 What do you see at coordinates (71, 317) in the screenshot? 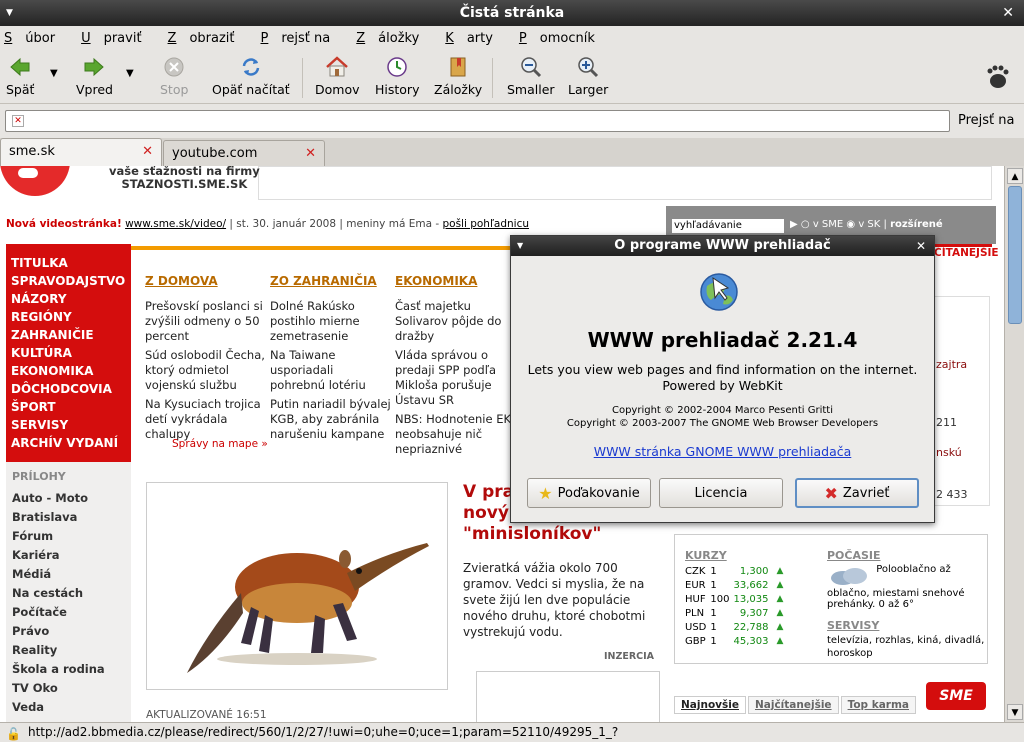
I see `nav-item: REGIÓNY` at bounding box center [71, 317].